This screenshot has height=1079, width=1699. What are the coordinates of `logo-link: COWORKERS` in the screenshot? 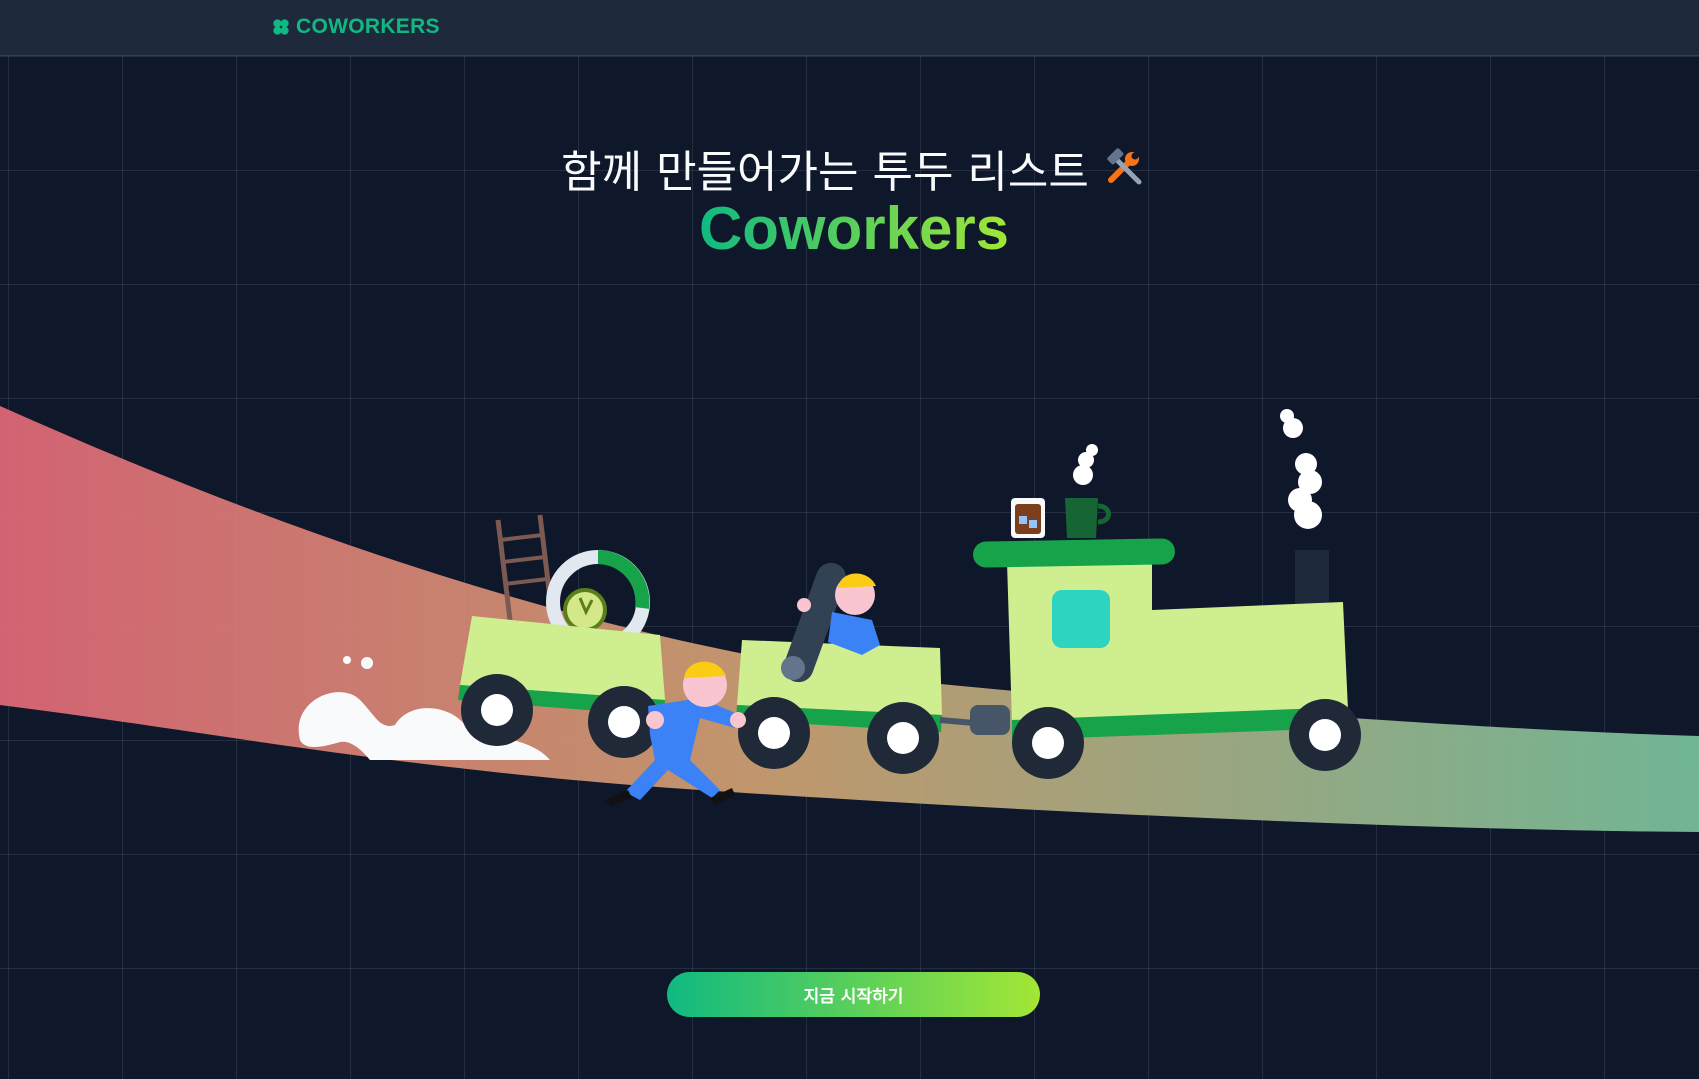 It's located at (356, 27).